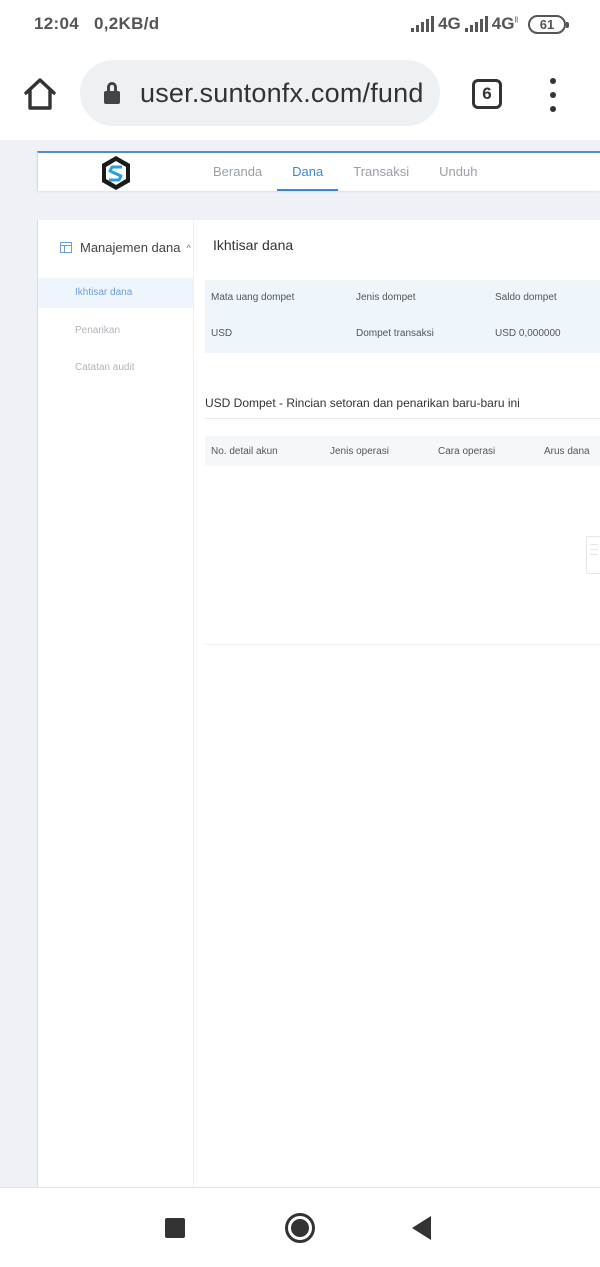  I want to click on column-header: Arus dana, so click(567, 451).